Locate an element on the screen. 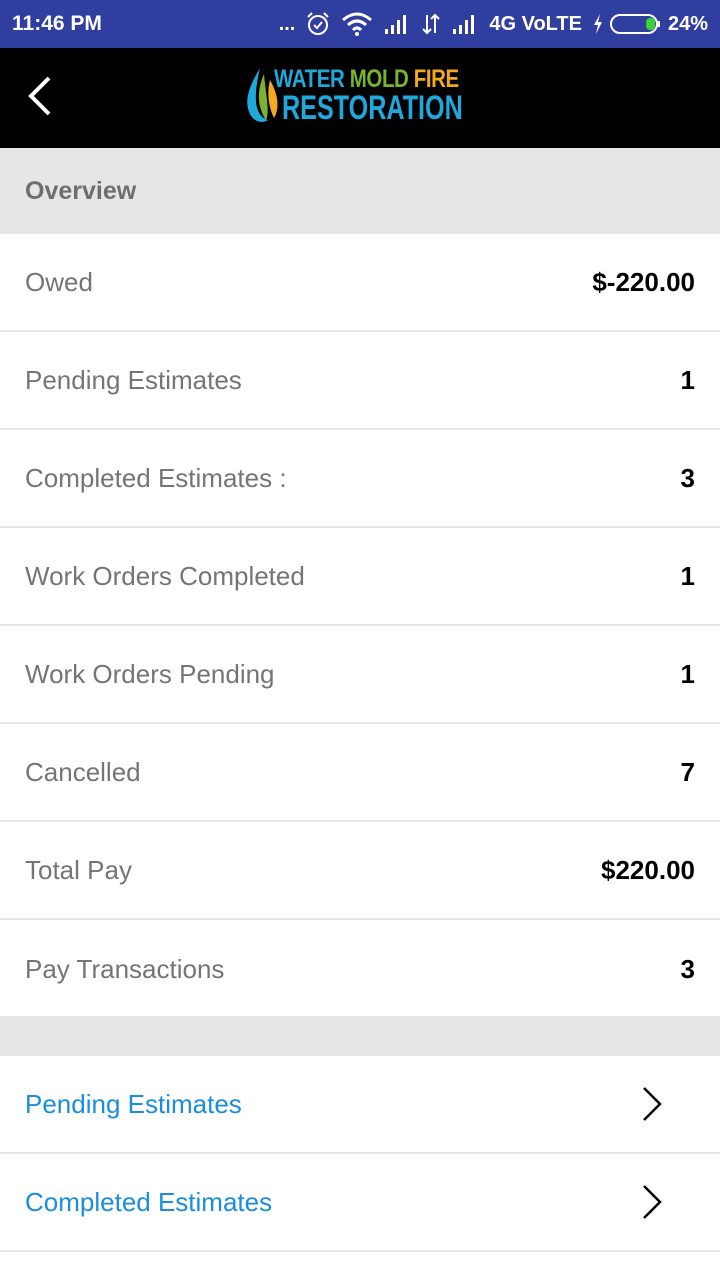  battery-percent: 24% is located at coordinates (687, 23).